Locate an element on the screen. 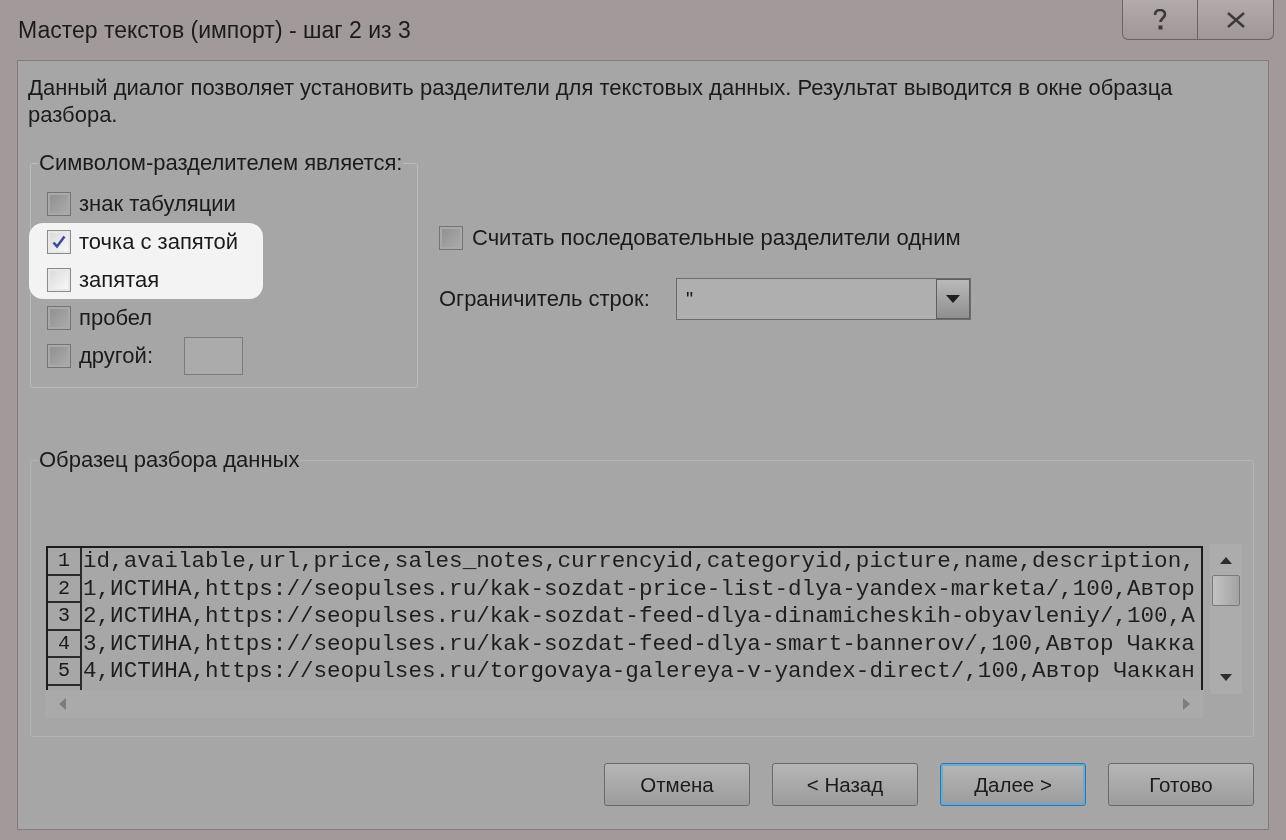  help-button is located at coordinates (1160, 20).